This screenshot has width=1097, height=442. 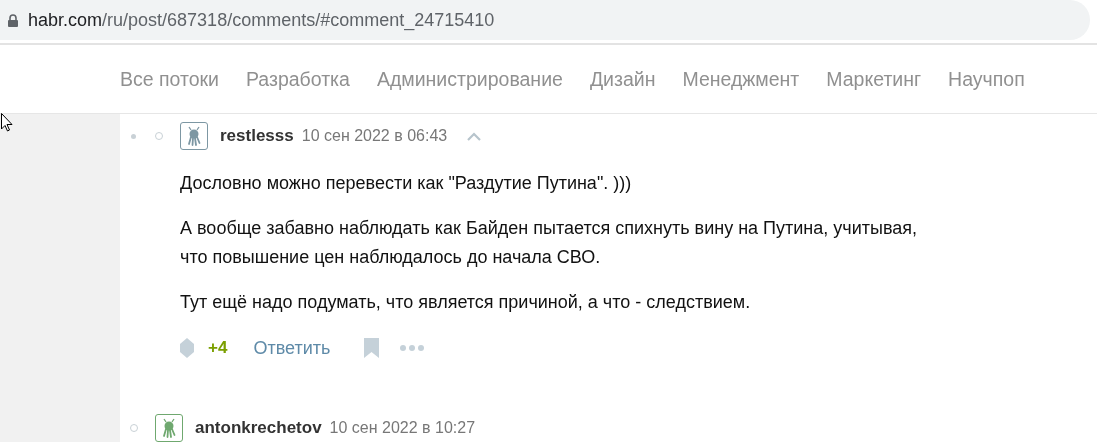 What do you see at coordinates (258, 428) in the screenshot?
I see `username: antonkrechetov` at bounding box center [258, 428].